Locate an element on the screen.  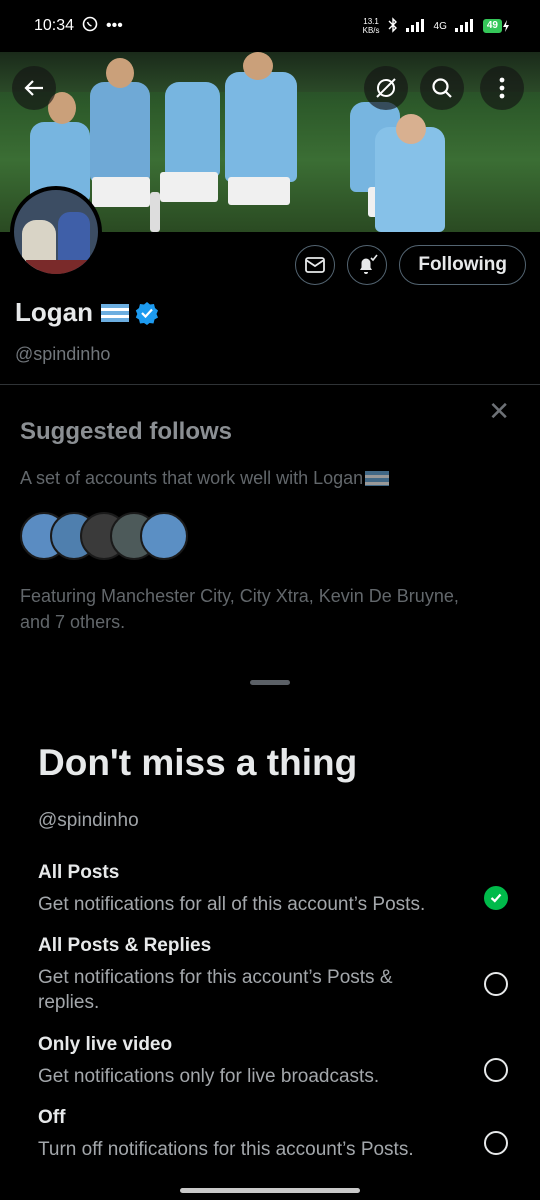
following-button: Following is located at coordinates (462, 265).